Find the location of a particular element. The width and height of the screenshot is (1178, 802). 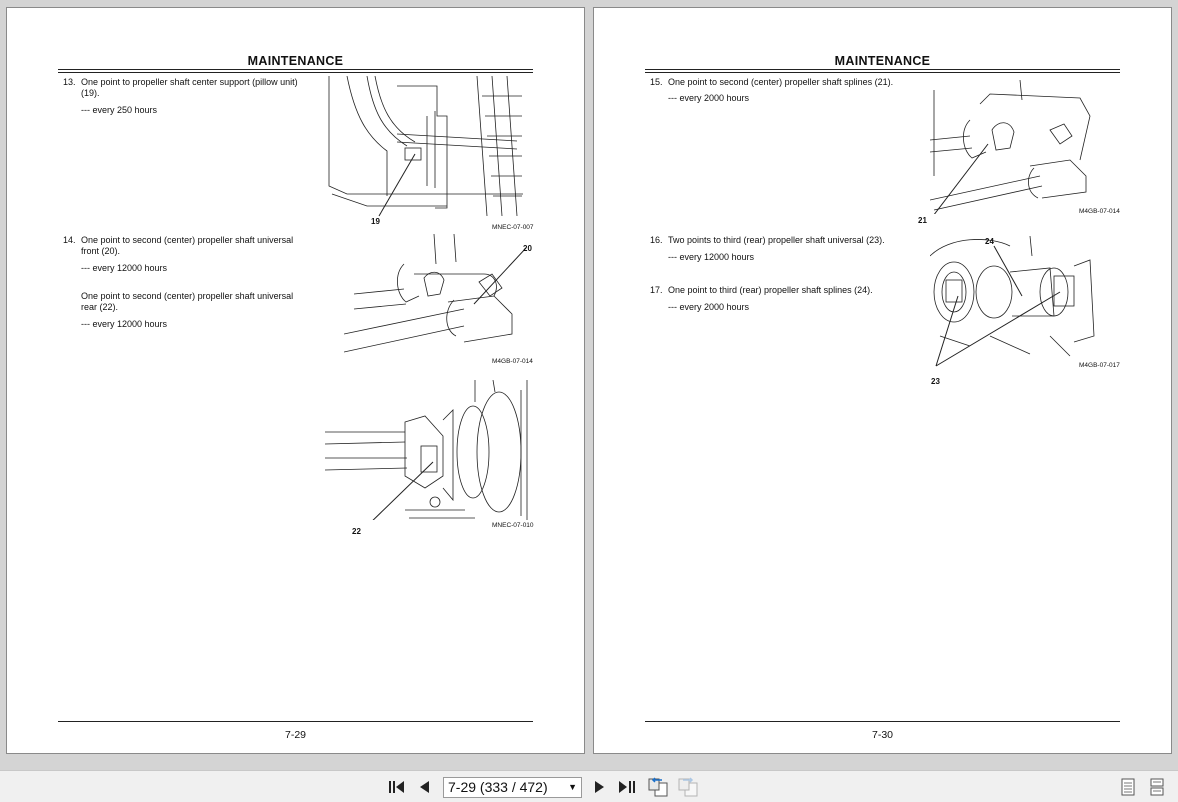

figure-universal-rear is located at coordinates (426, 450).